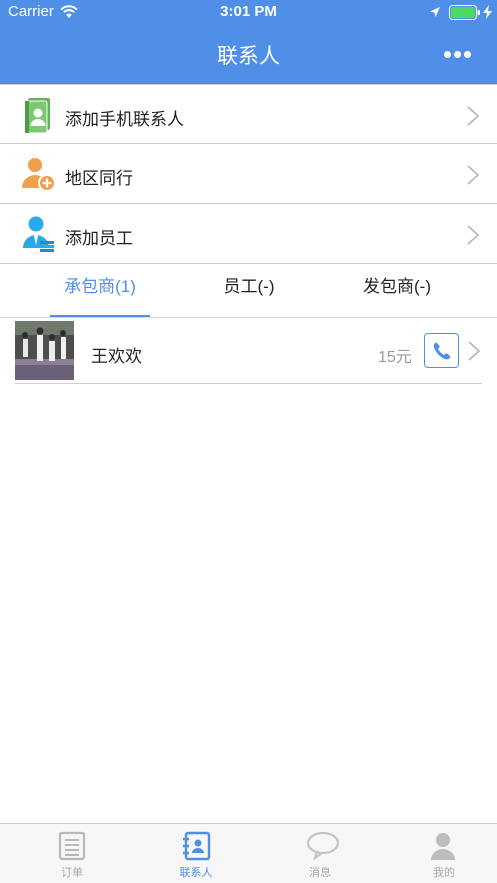 The height and width of the screenshot is (883, 497). Describe the element at coordinates (248, 114) in the screenshot. I see `menu-item-add-phone-contacts: 添加手机联系人` at that location.